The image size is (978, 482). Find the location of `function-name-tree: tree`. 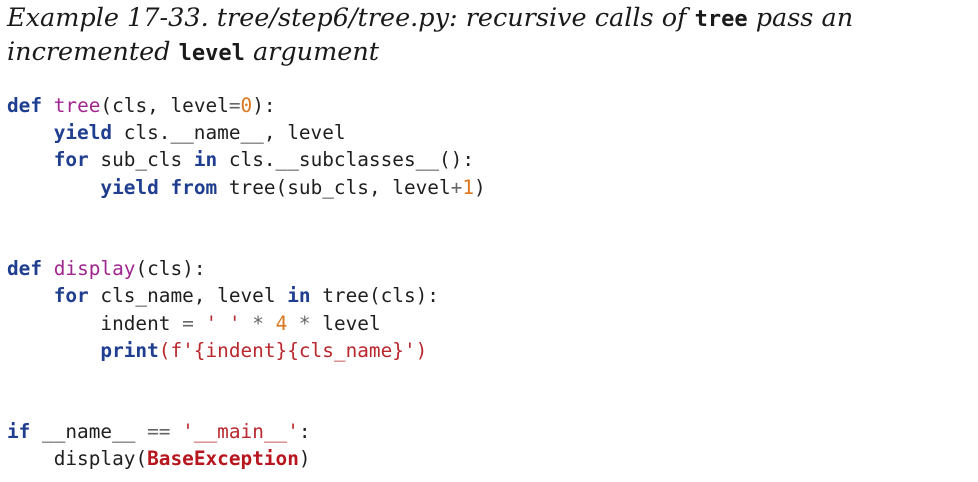

function-name-tree: tree is located at coordinates (77, 105).